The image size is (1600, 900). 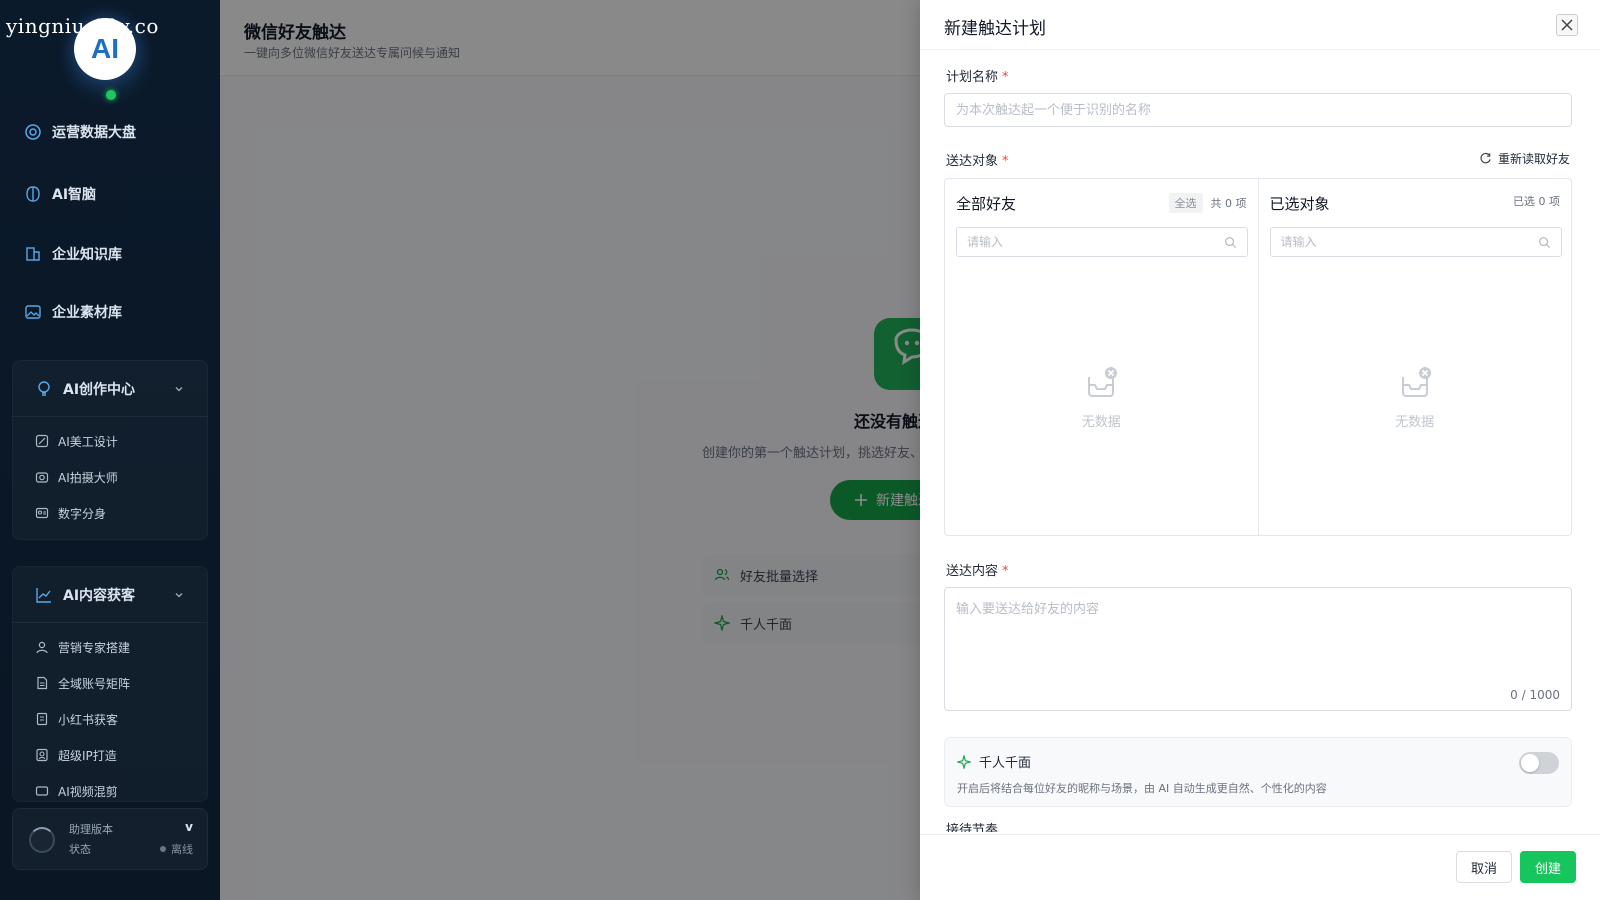 I want to click on content-field: 0 / 1000, so click(x=1258, y=649).